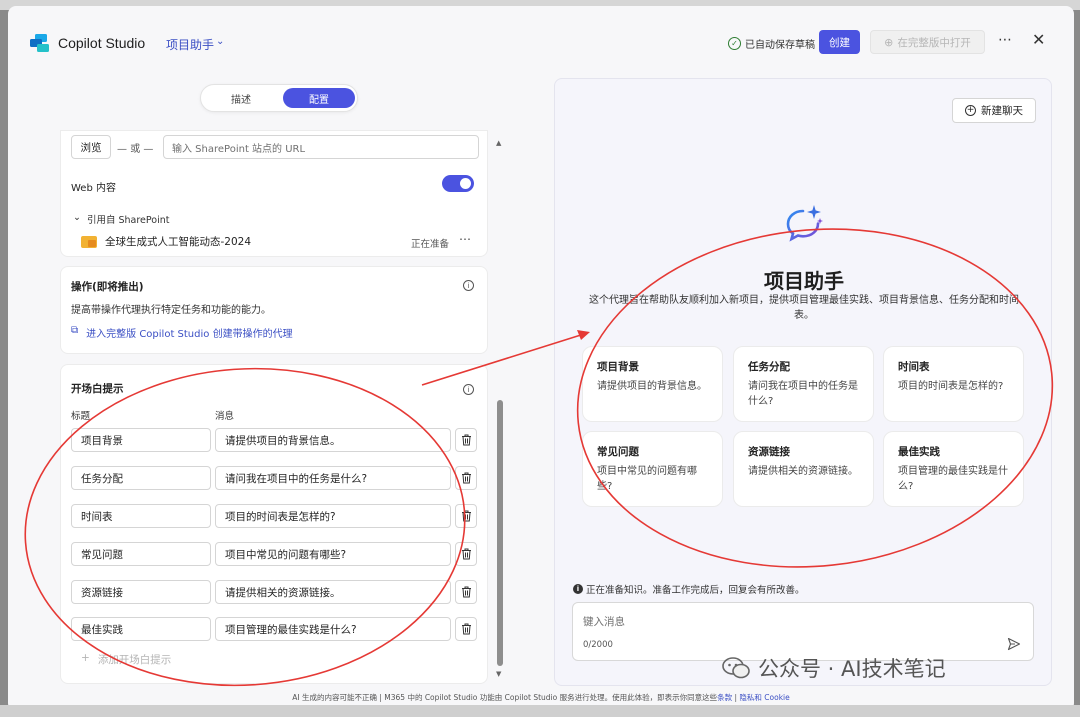 Image resolution: width=1080 pixels, height=717 pixels. I want to click on create-actions-link: ⧉ 进入完整版 Copilot Studio 创建带操作的代理, so click(182, 332).